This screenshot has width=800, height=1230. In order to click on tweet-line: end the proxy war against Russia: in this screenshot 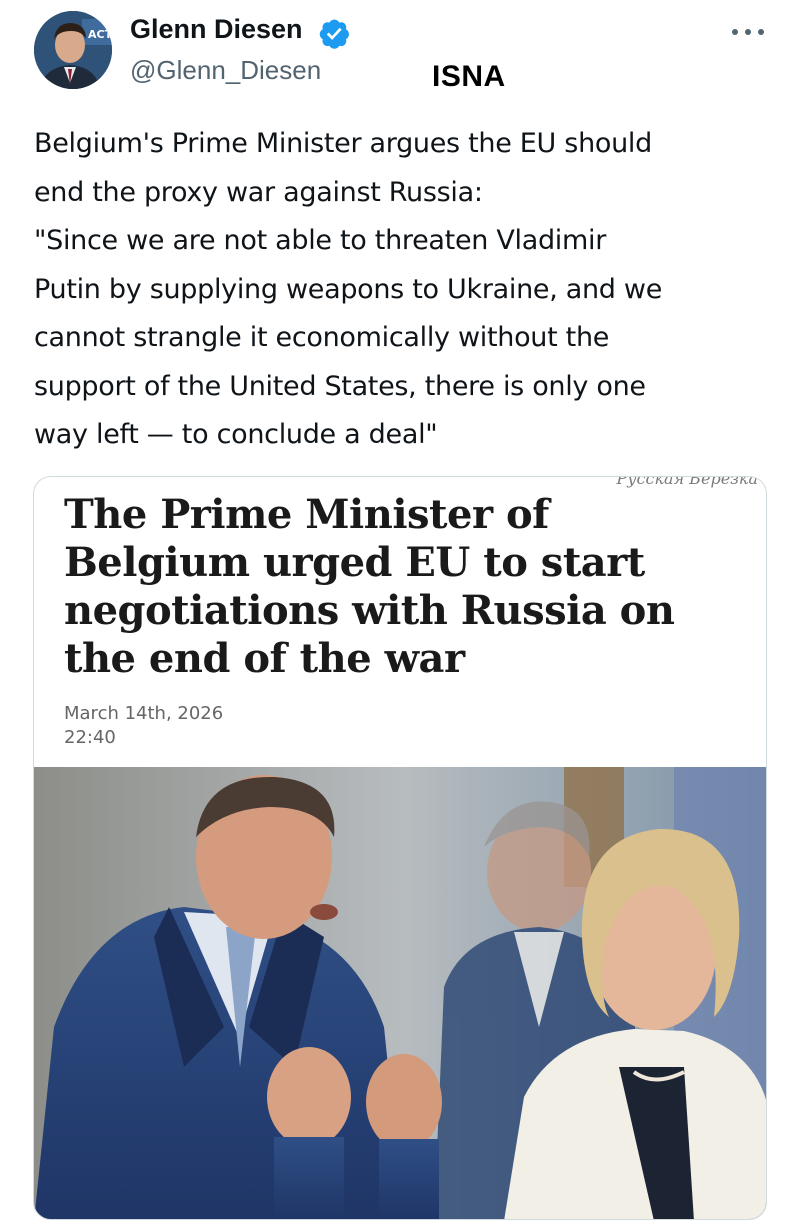, I will do `click(258, 192)`.